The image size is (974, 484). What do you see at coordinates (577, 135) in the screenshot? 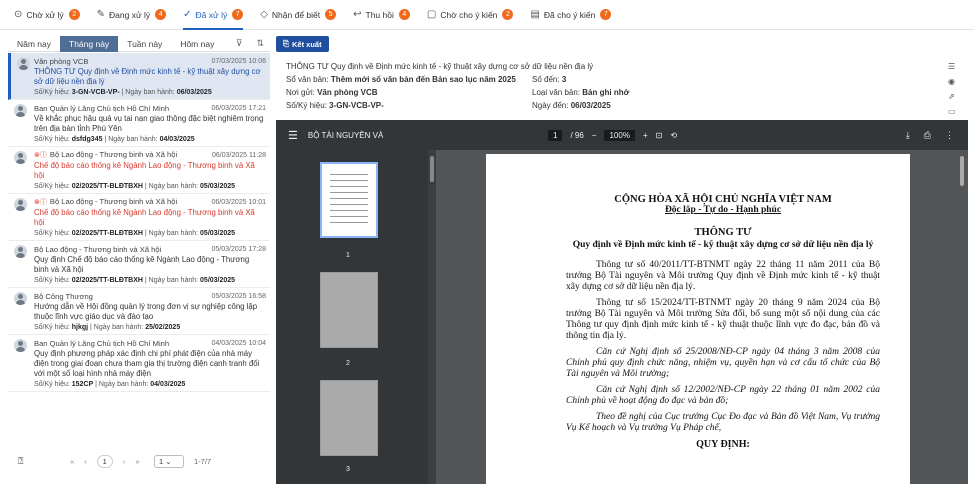
I see `pdf-page-total: / 96` at bounding box center [577, 135].